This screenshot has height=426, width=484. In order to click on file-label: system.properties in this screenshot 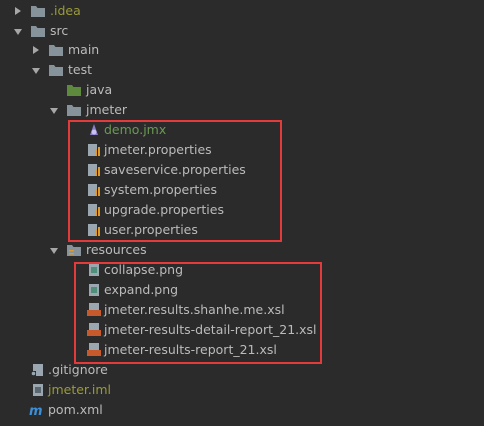, I will do `click(160, 189)`.